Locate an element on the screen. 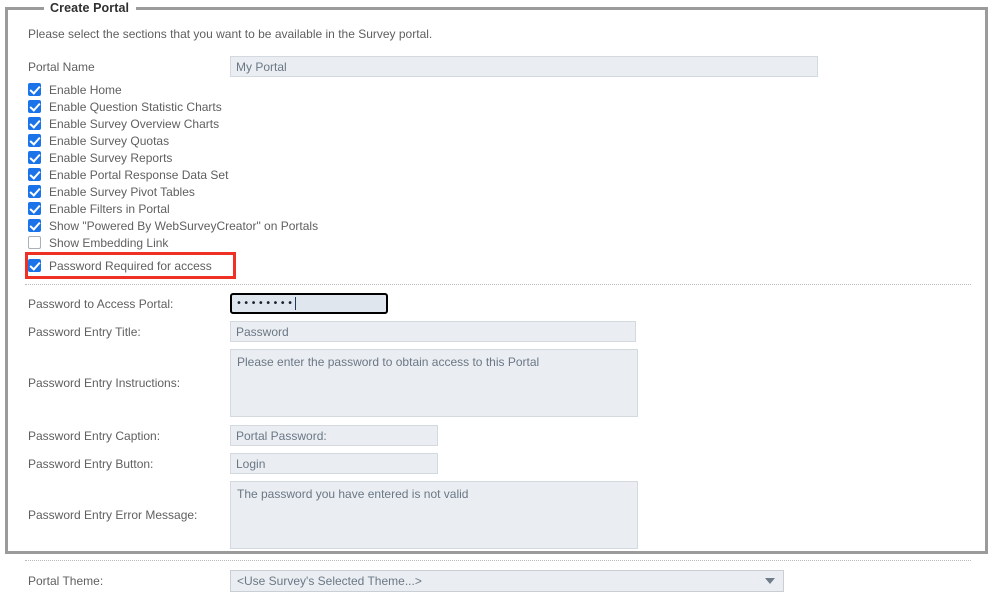 This screenshot has height=592, width=997. password-input-focused: •••••••• is located at coordinates (309, 303).